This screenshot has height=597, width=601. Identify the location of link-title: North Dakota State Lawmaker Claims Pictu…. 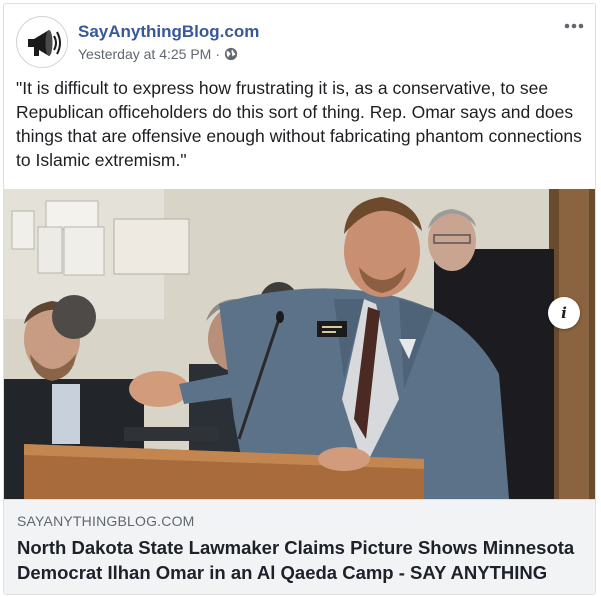
(299, 560).